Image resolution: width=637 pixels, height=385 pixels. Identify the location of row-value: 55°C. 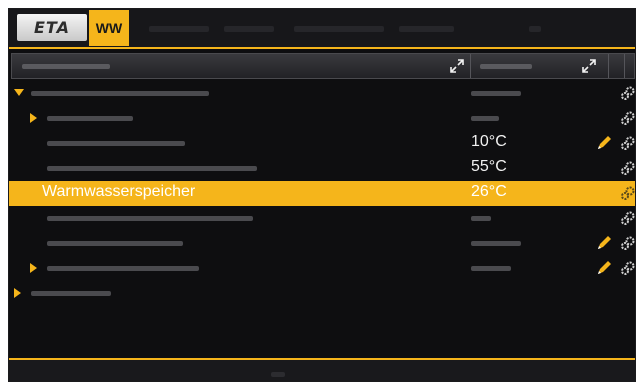
(489, 166).